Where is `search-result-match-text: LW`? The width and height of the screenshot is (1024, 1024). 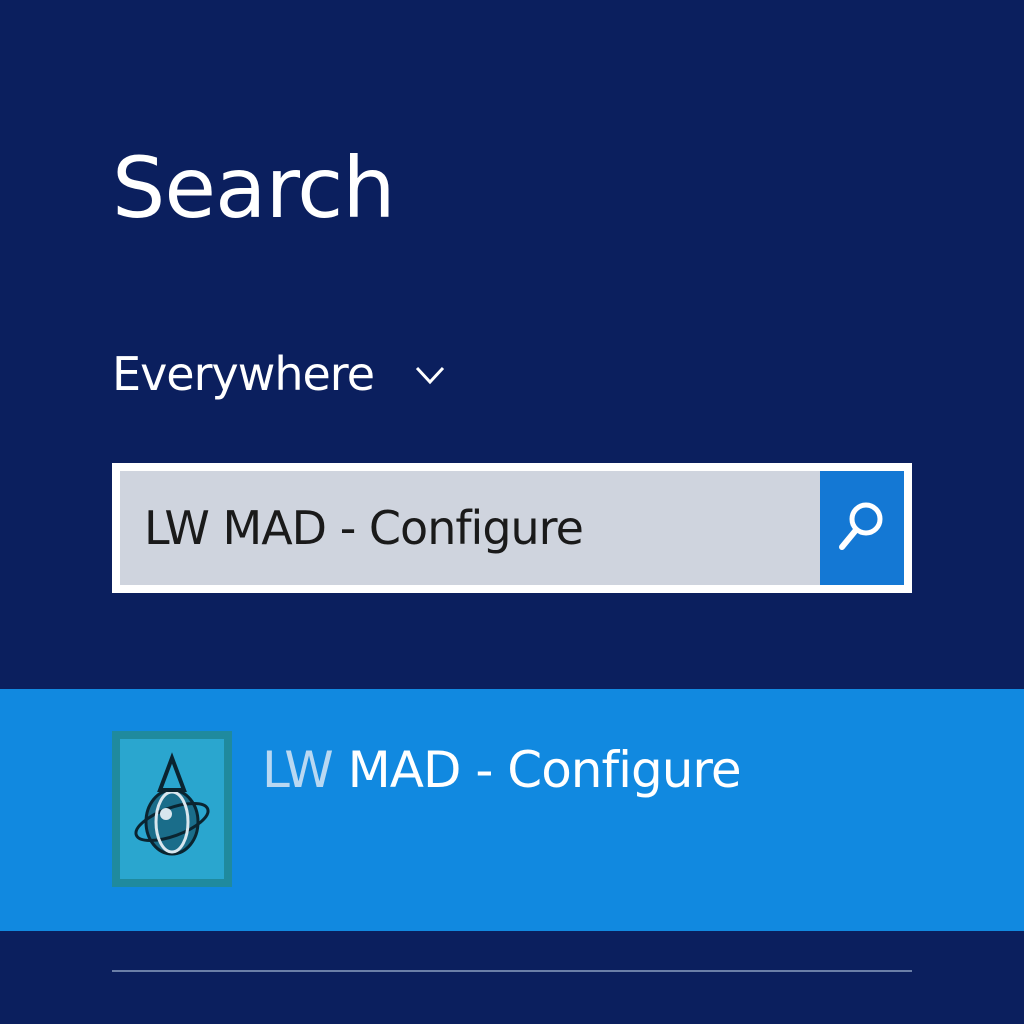
search-result-match-text: LW is located at coordinates (298, 770).